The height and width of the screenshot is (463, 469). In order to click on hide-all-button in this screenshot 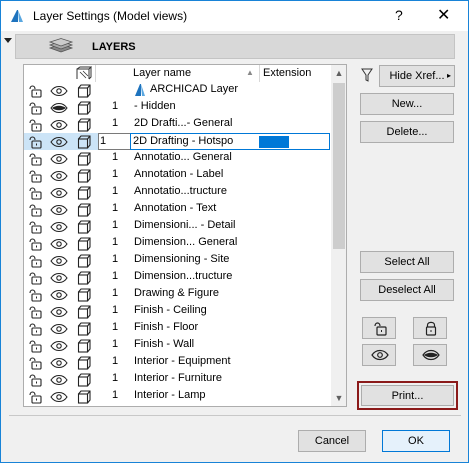, I will do `click(430, 355)`.